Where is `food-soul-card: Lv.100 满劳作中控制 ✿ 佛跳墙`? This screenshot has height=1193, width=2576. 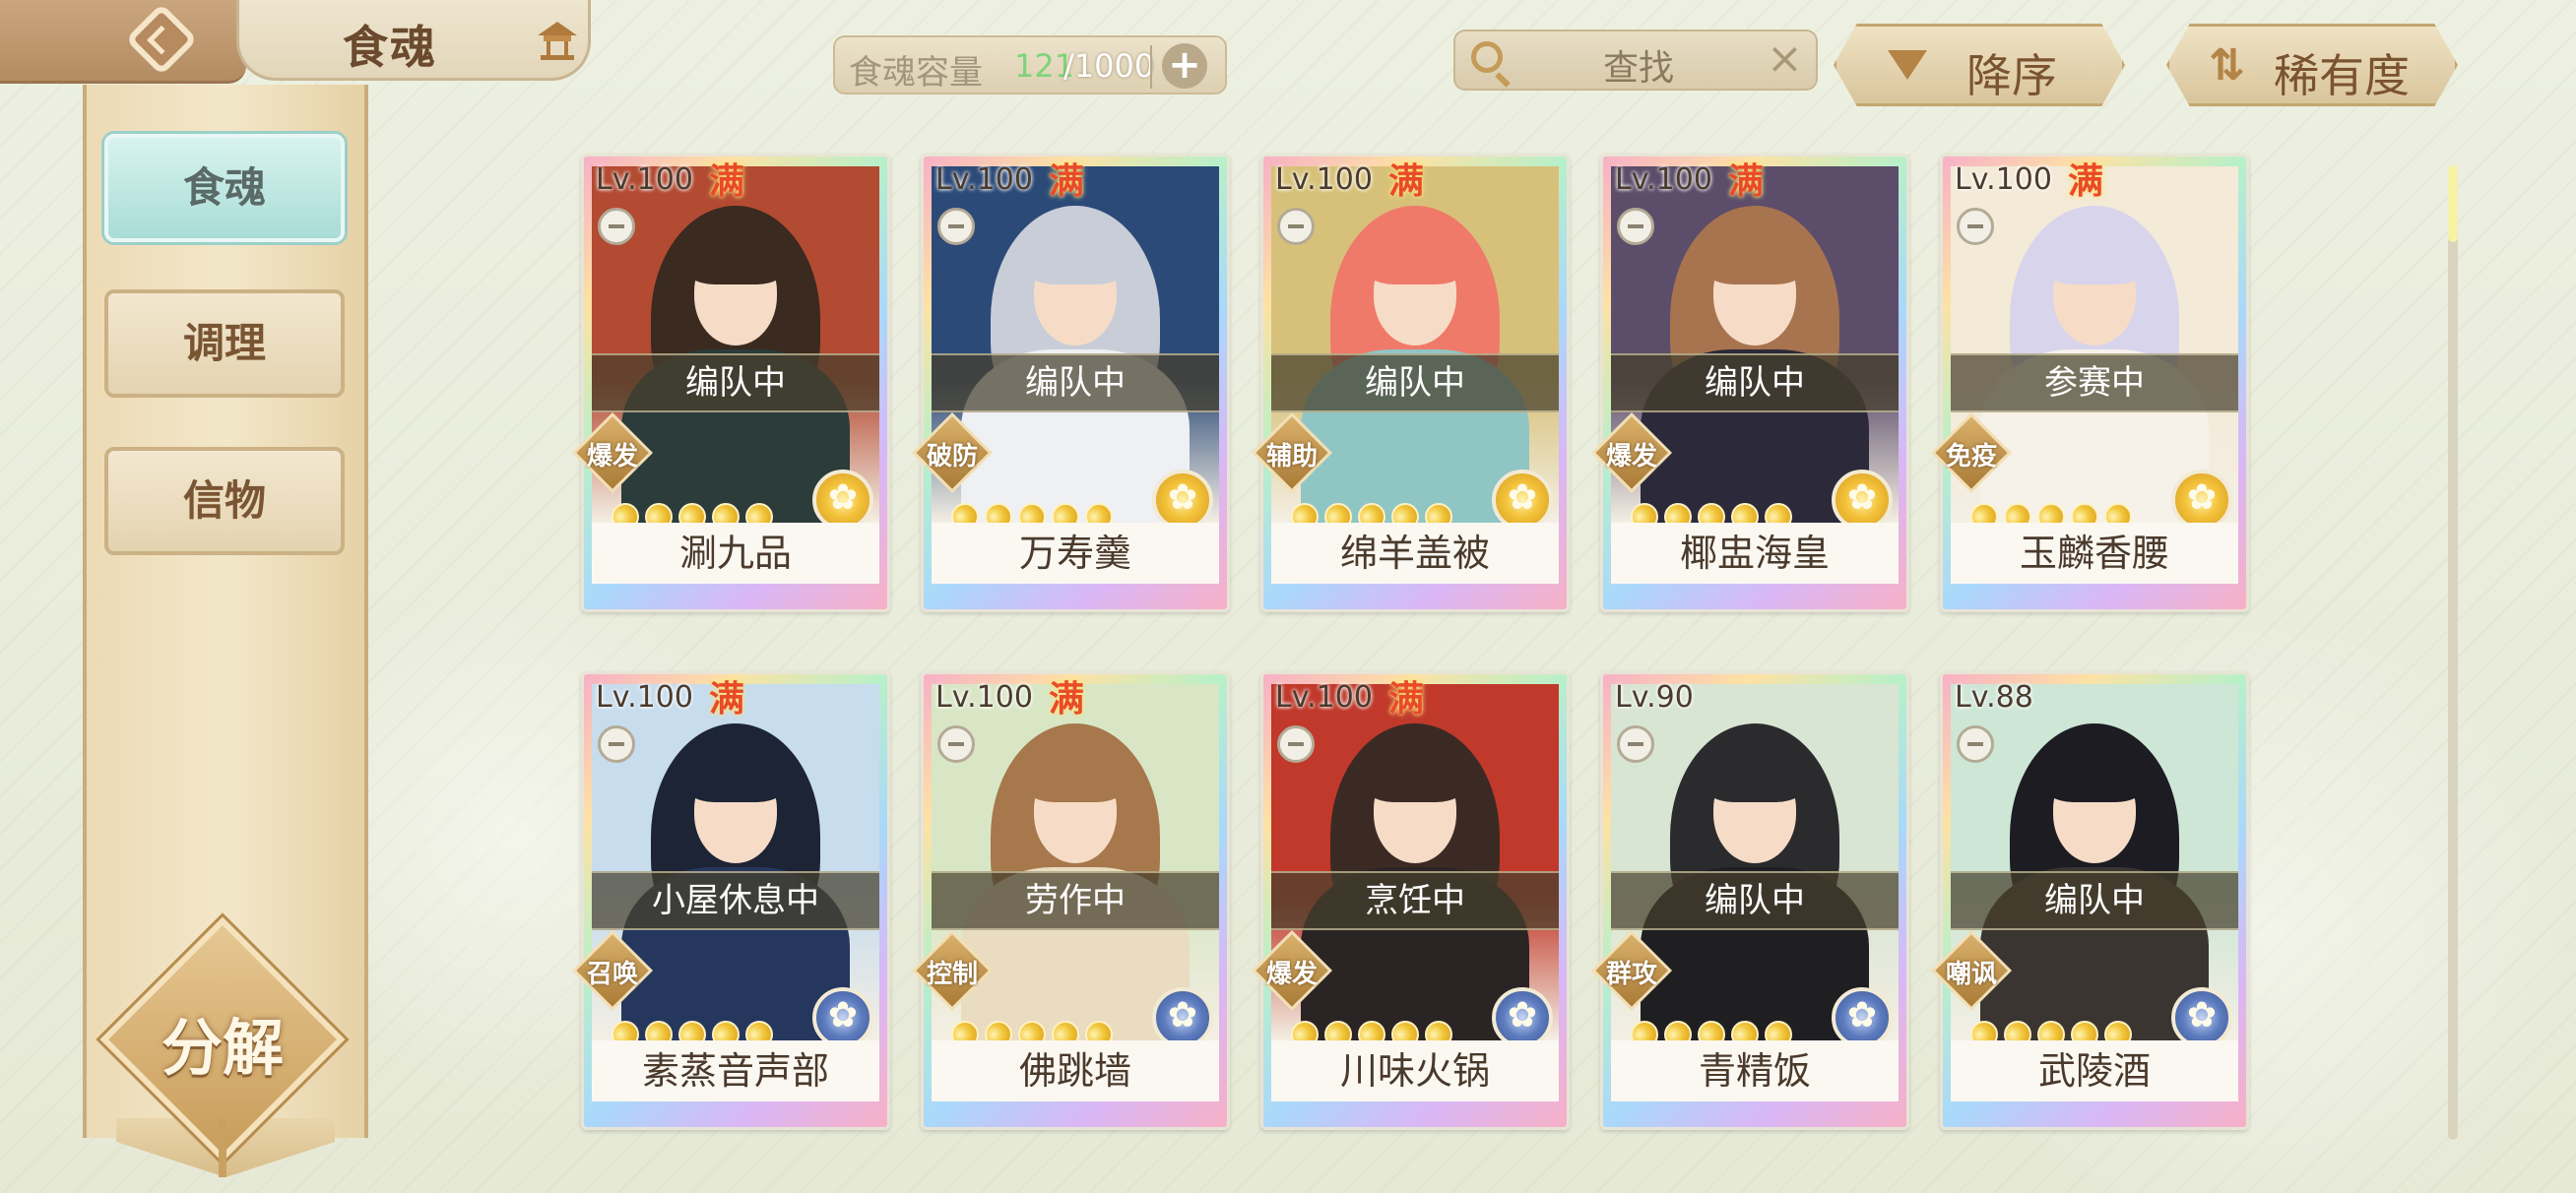
food-soul-card: Lv.100 满劳作中控制 ✿ 佛跳墙 is located at coordinates (1070, 900).